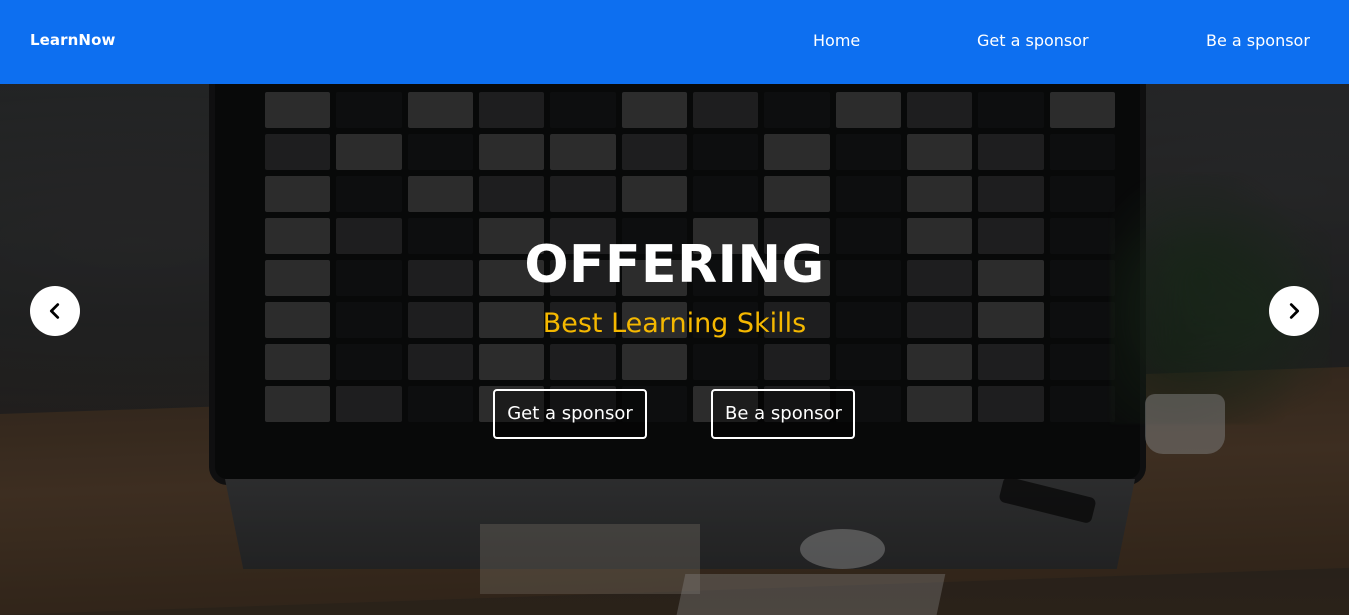  I want to click on nav-link-get-a-sponsor: Get a sponsor, so click(1033, 40).